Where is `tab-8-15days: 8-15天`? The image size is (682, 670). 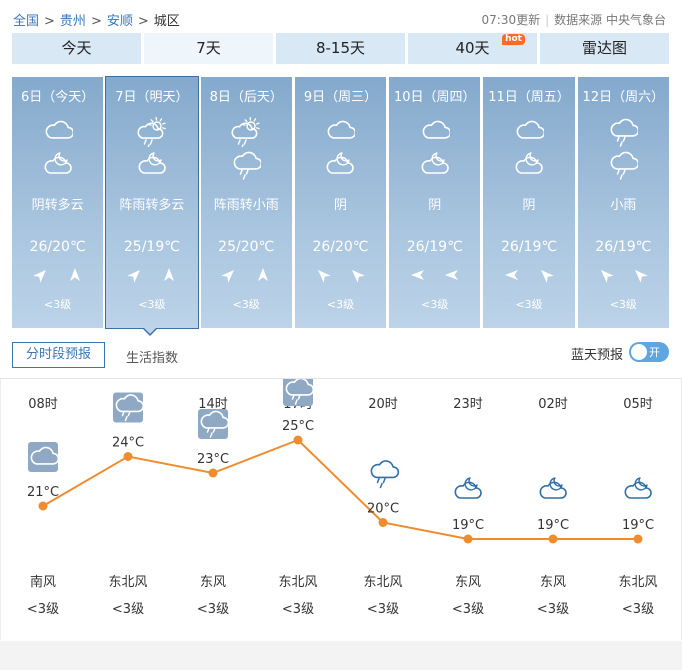 tab-8-15days: 8-15天 is located at coordinates (340, 48).